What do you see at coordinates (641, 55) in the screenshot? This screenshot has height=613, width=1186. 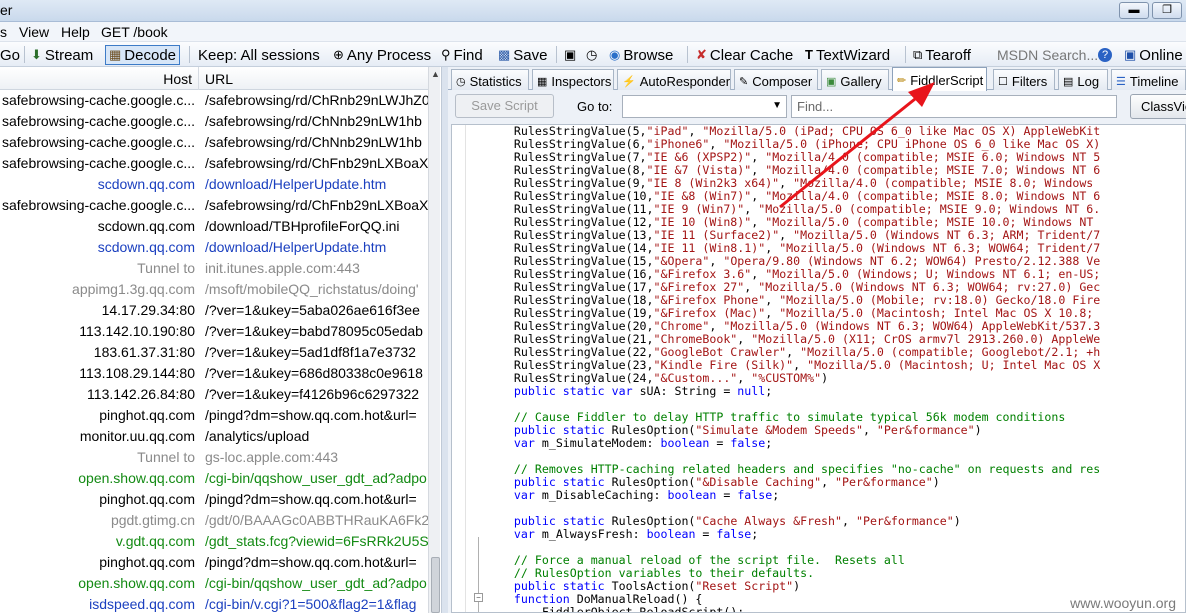 I see `browse-button: ◉ Browse` at bounding box center [641, 55].